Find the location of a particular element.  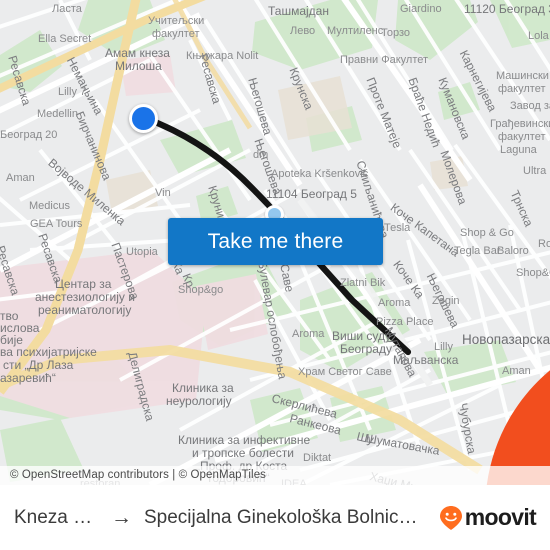

origin-marker is located at coordinates (143, 118).